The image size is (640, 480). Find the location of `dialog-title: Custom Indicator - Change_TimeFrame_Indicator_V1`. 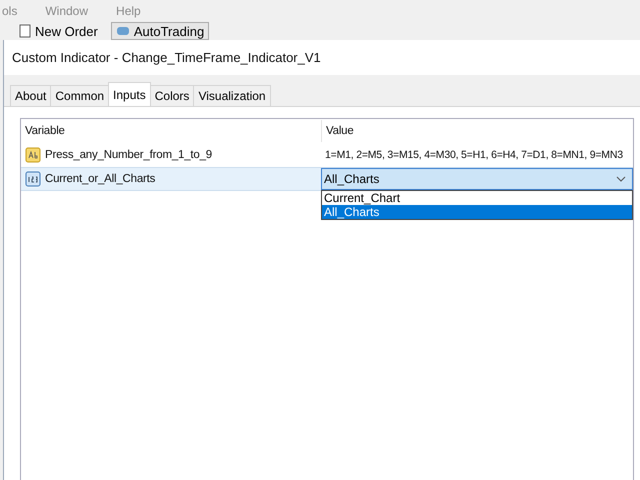

dialog-title: Custom Indicator - Change_TimeFrame_Indicator_V1 is located at coordinates (322, 57).